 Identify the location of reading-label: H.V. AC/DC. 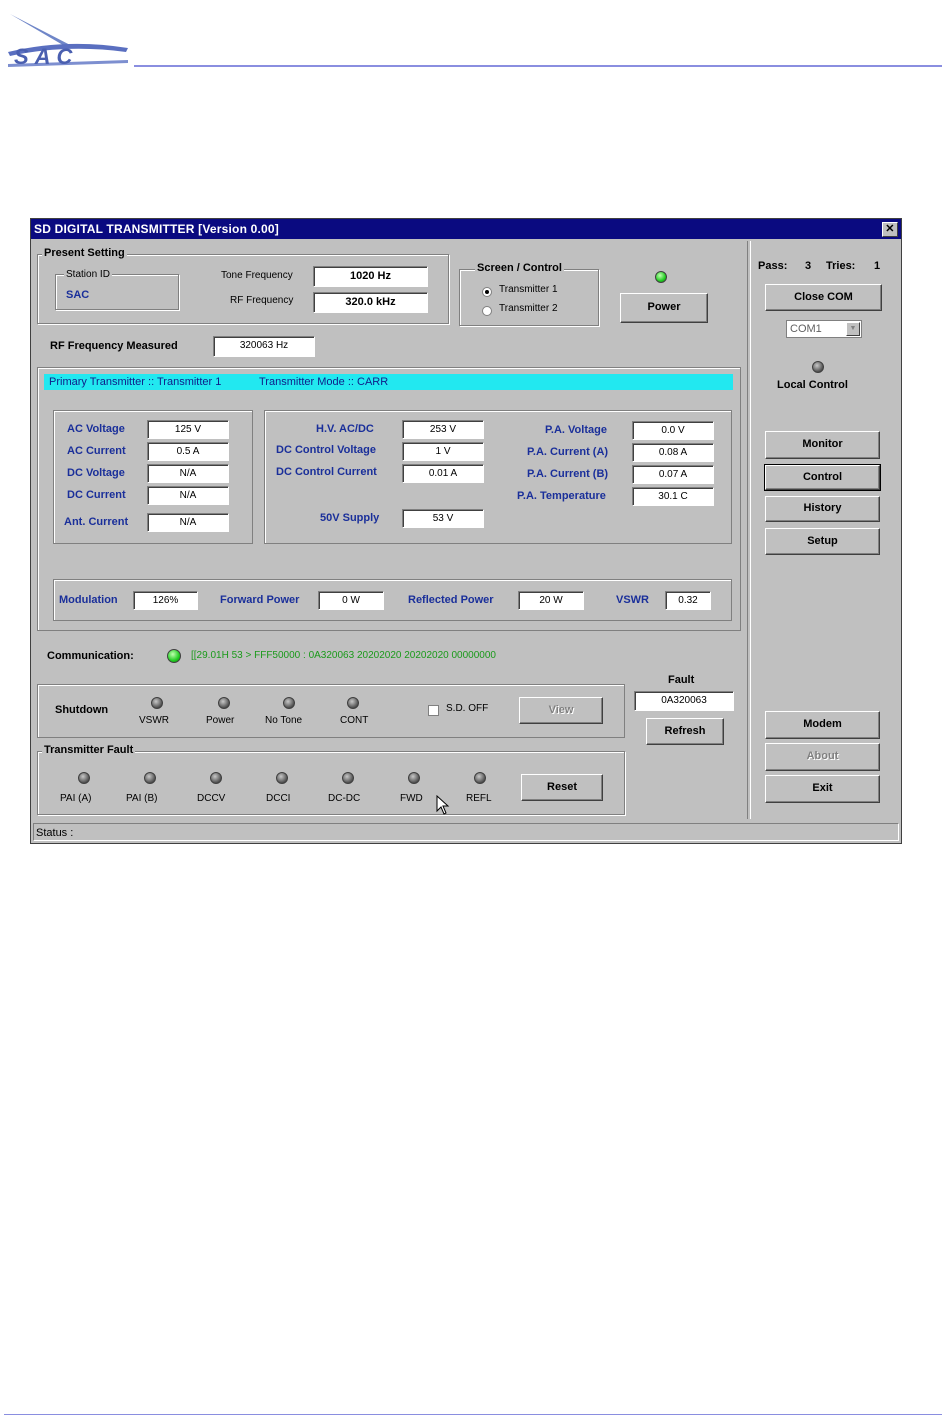
(345, 429).